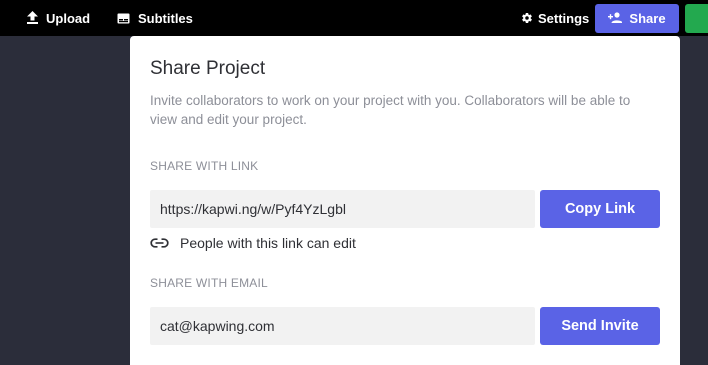 The image size is (708, 365). What do you see at coordinates (342, 209) in the screenshot?
I see `share-link-field` at bounding box center [342, 209].